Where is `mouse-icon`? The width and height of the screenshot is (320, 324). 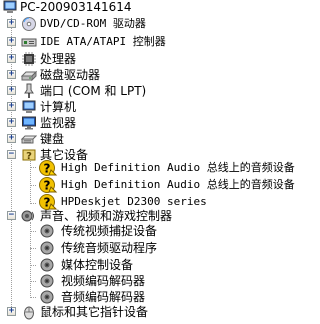 mouse-icon is located at coordinates (29, 312).